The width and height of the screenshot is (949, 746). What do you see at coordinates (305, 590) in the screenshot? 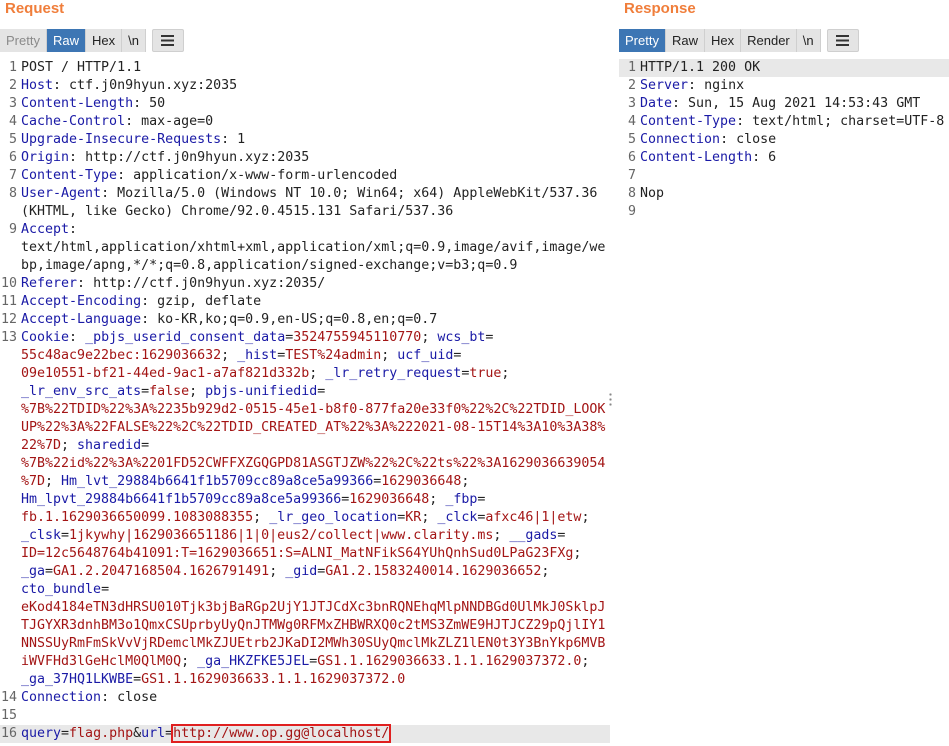
I see `editor-line: cto_bundle=` at bounding box center [305, 590].